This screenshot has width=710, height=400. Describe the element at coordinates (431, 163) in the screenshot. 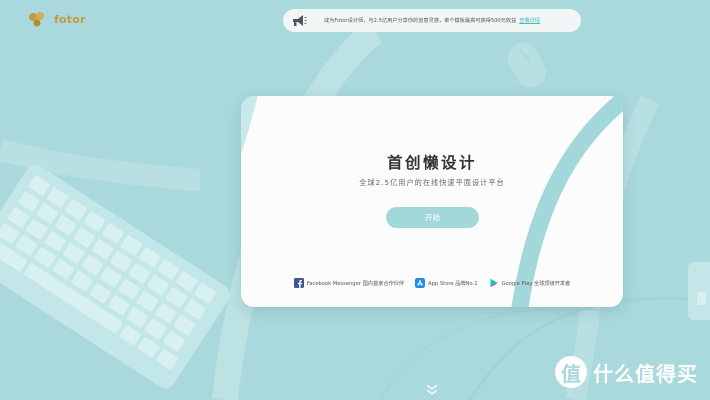

I see `hero-title: 首创懒设计` at that location.